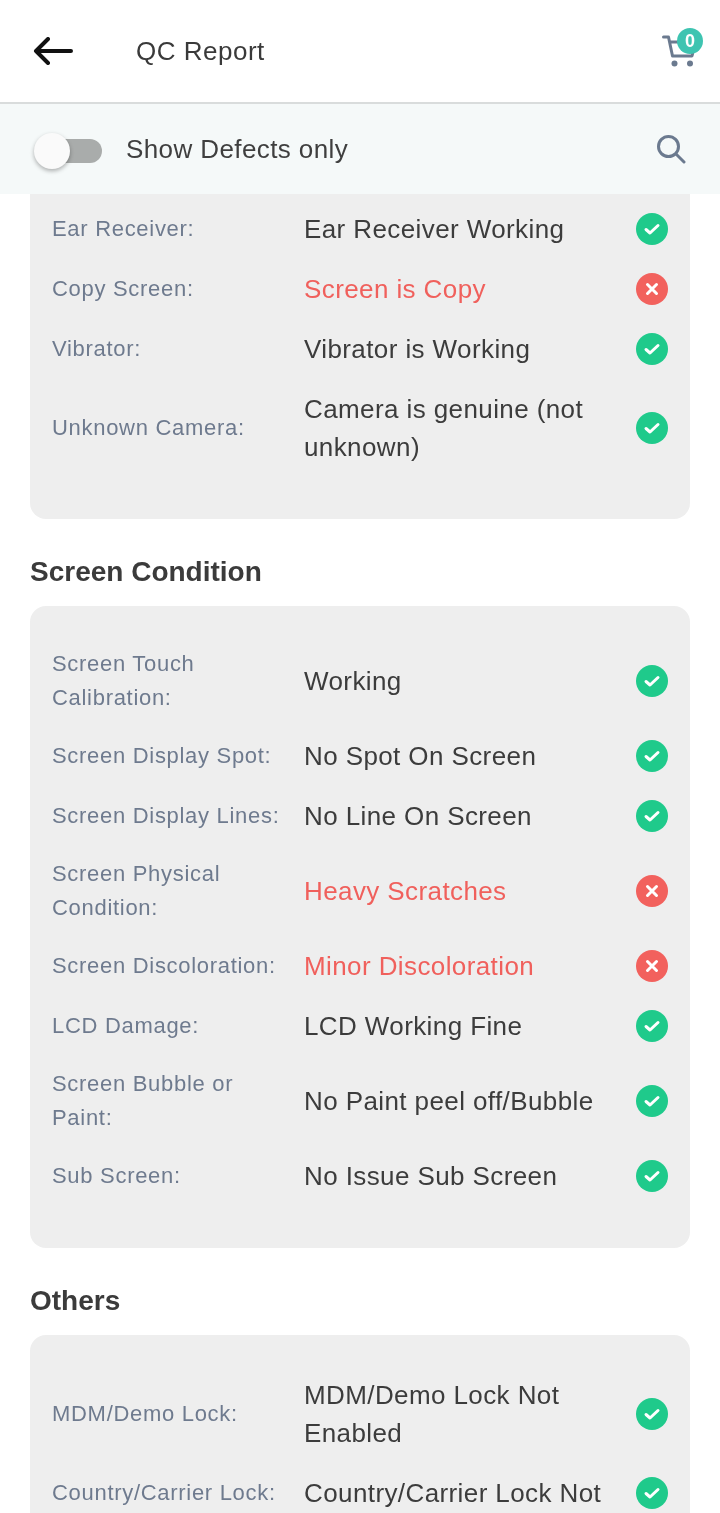 This screenshot has height=1513, width=720. What do you see at coordinates (146, 572) in the screenshot?
I see `section-title: Screen Condition` at bounding box center [146, 572].